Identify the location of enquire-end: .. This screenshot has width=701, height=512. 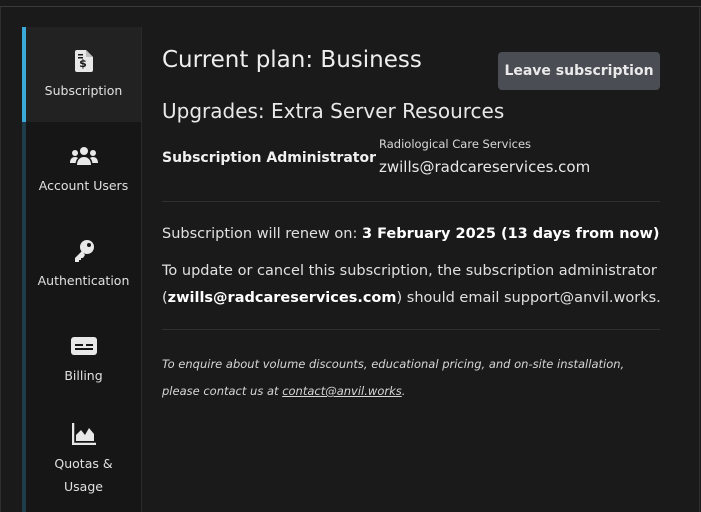
(403, 391).